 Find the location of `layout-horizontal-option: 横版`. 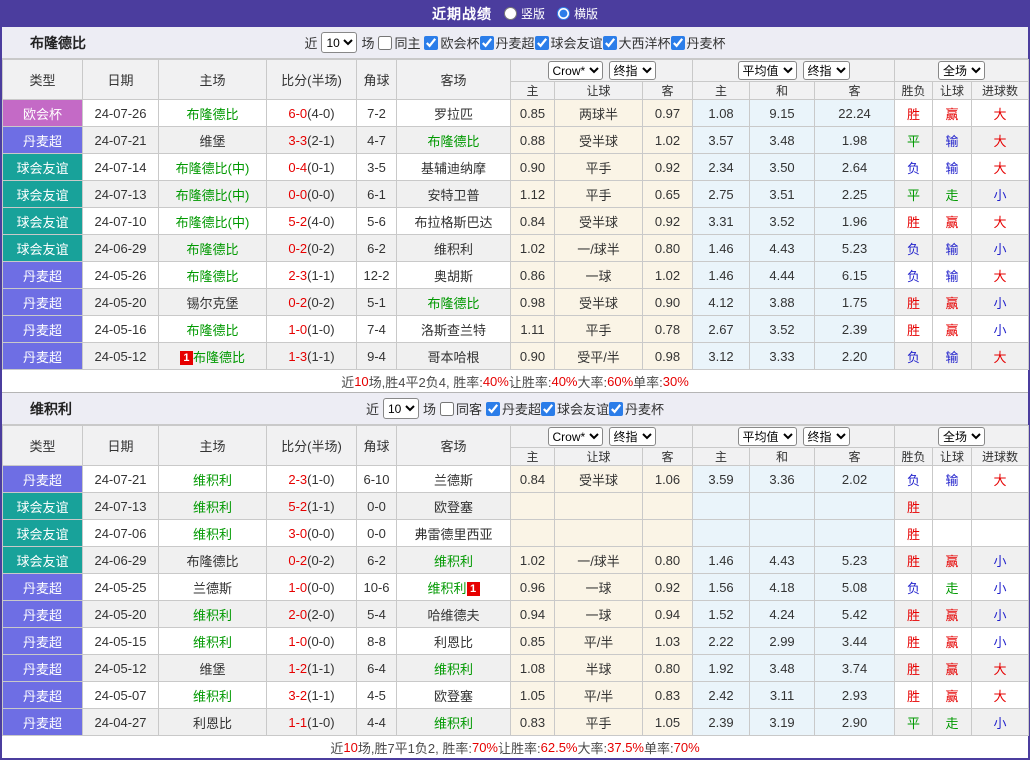

layout-horizontal-option: 横版 is located at coordinates (577, 13).